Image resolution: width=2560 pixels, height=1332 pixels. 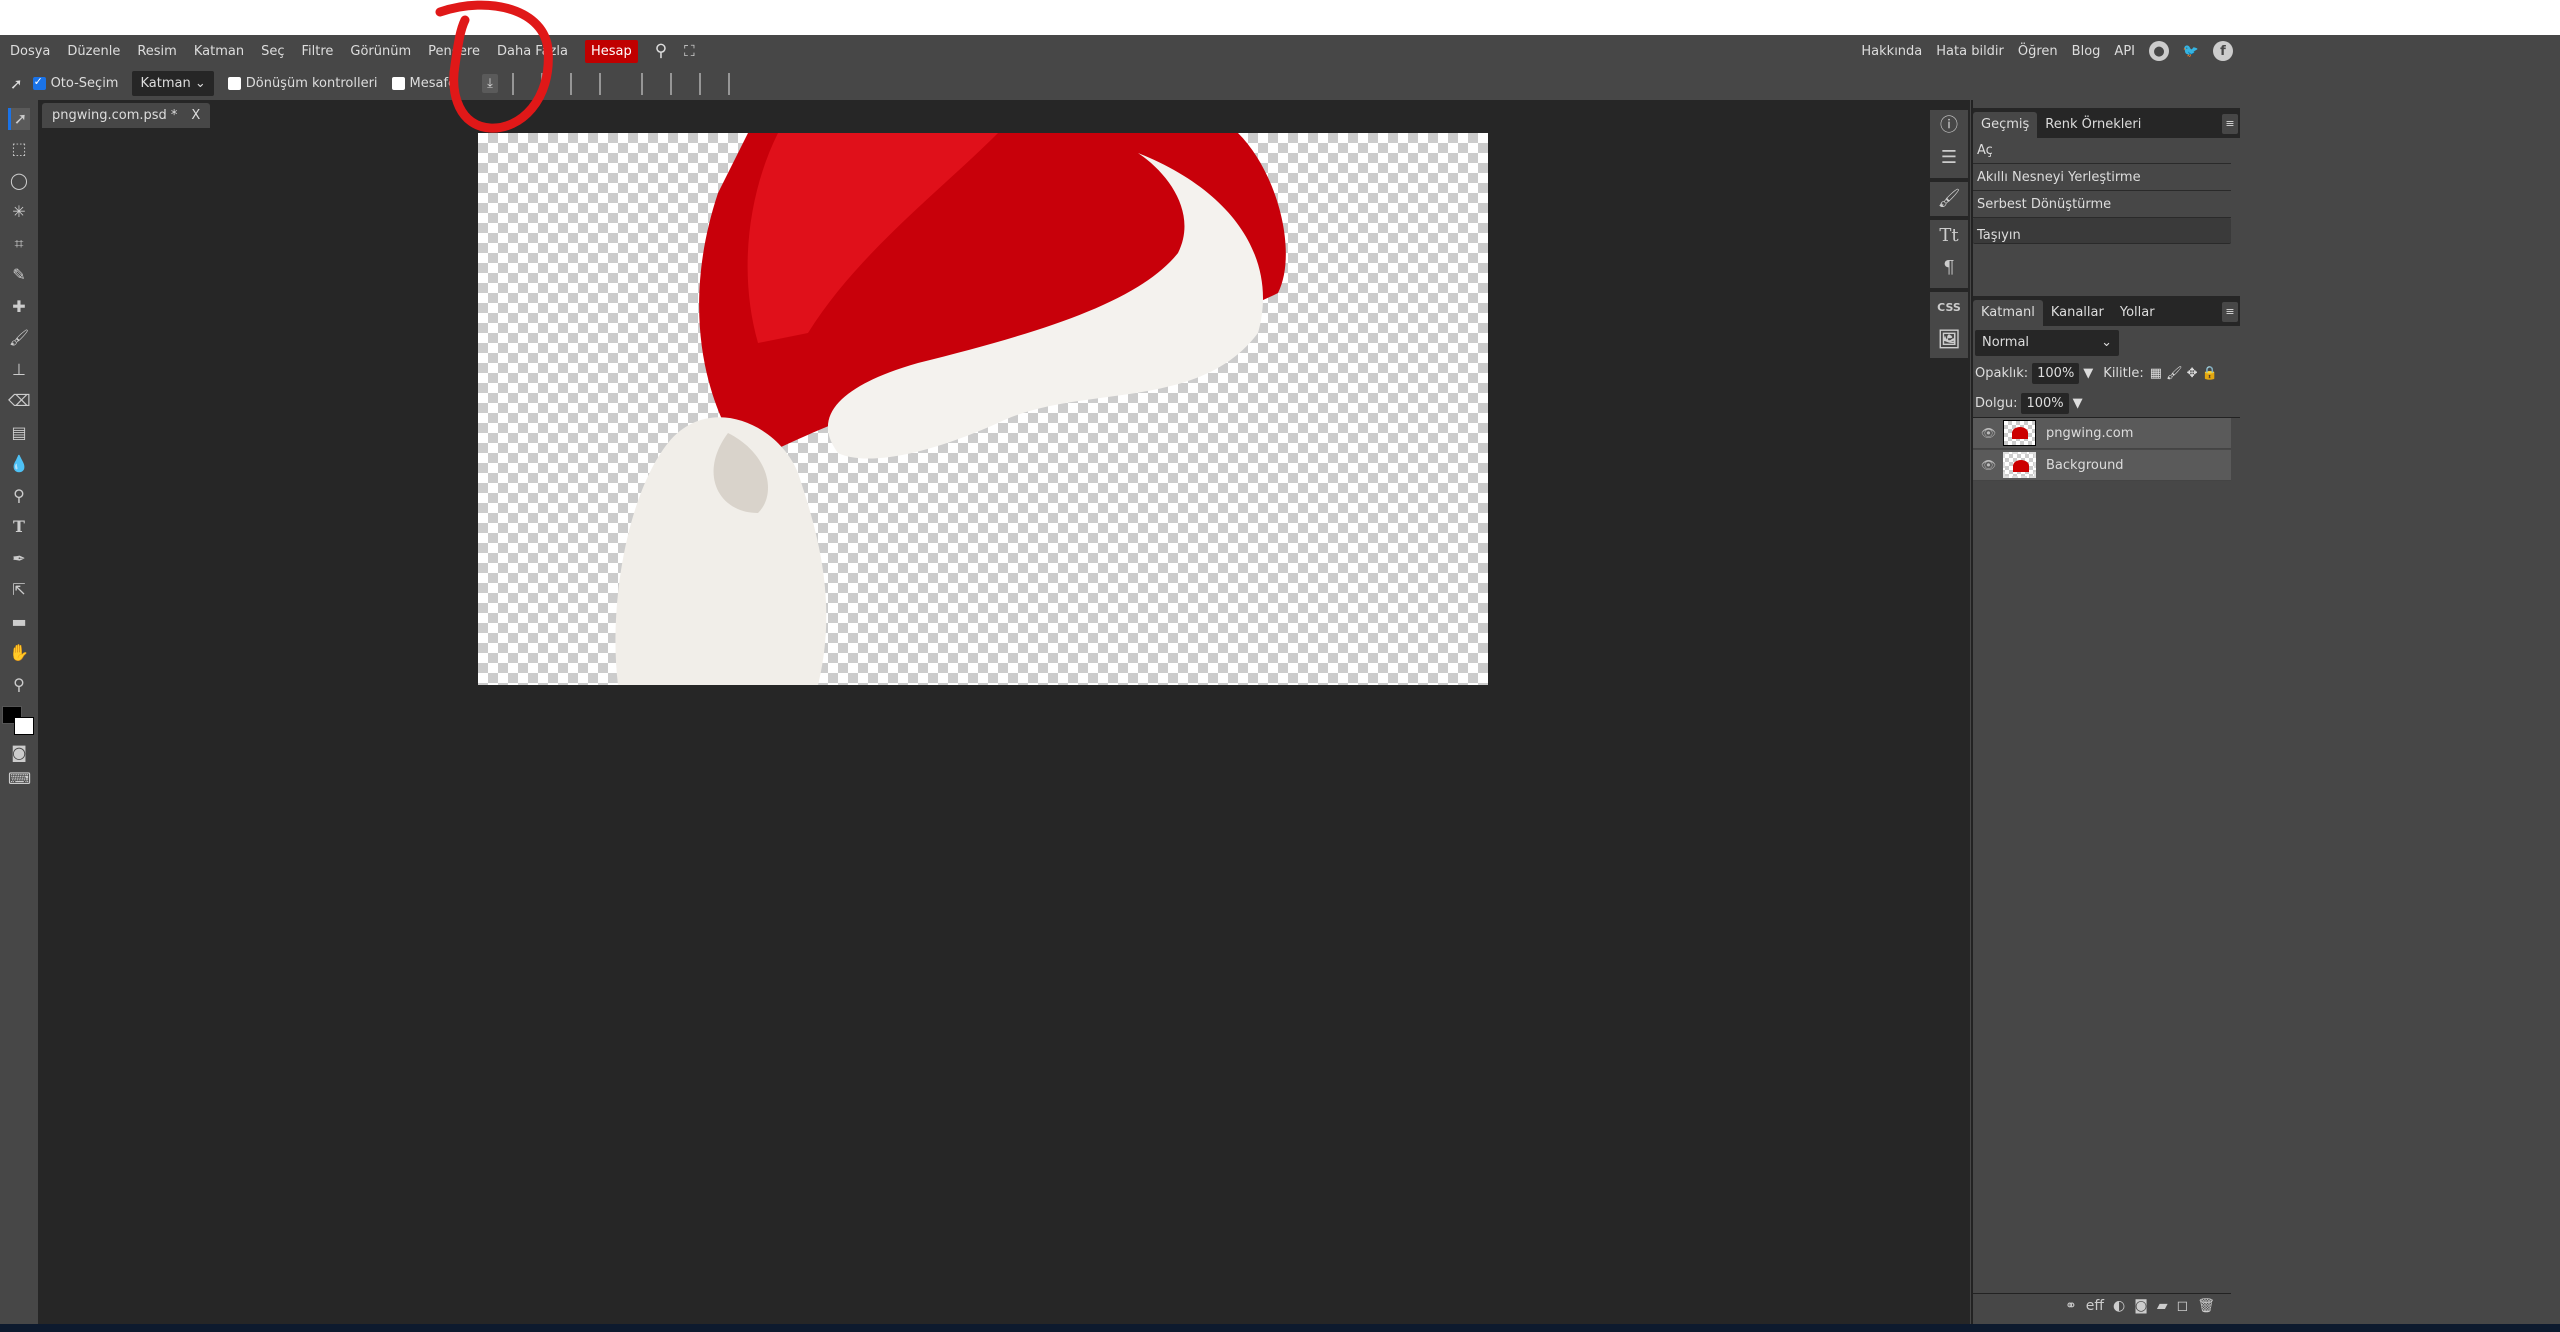 I want to click on fill-input: 100%, so click(x=2045, y=403).